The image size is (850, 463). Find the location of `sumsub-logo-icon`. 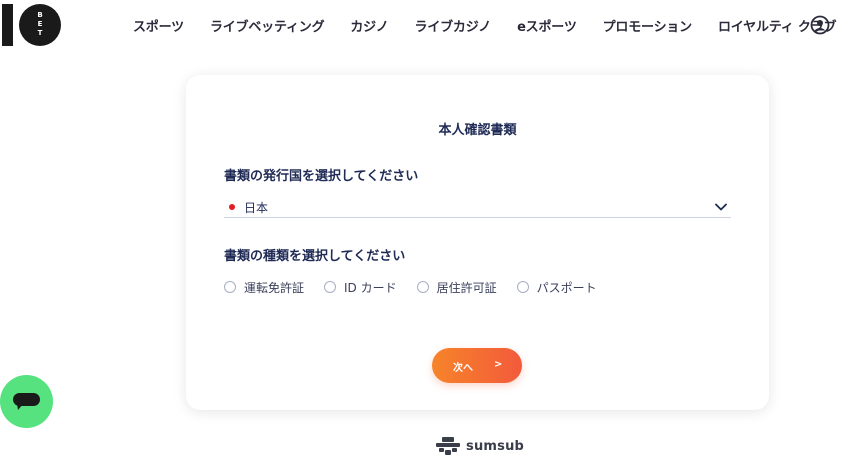

sumsub-logo-icon is located at coordinates (448, 446).